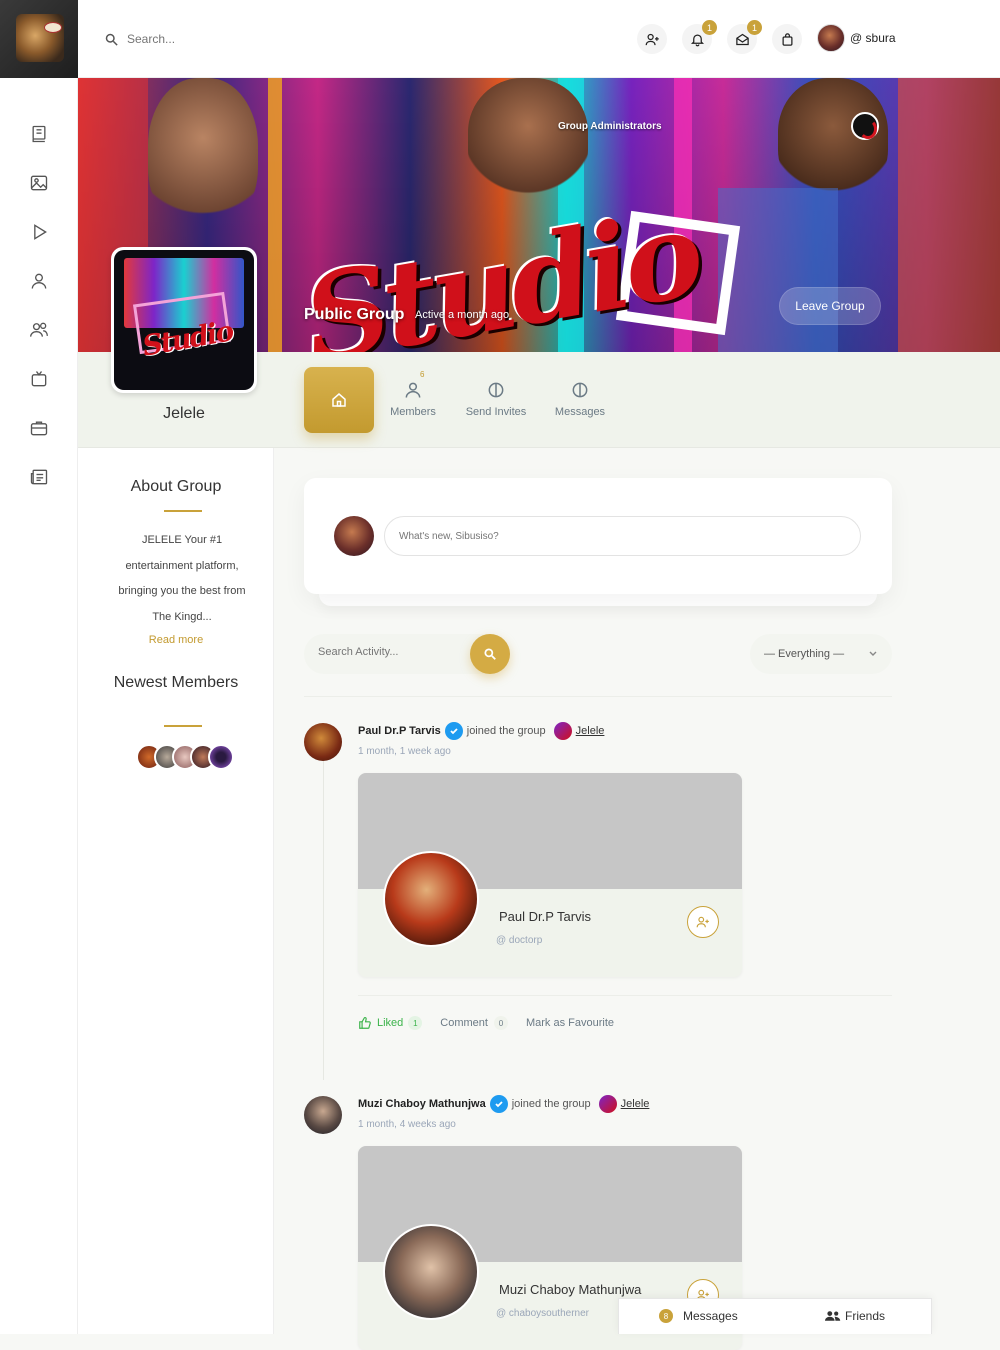 This screenshot has width=1000, height=1350. What do you see at coordinates (185, 757) in the screenshot?
I see `newest-members-list` at bounding box center [185, 757].